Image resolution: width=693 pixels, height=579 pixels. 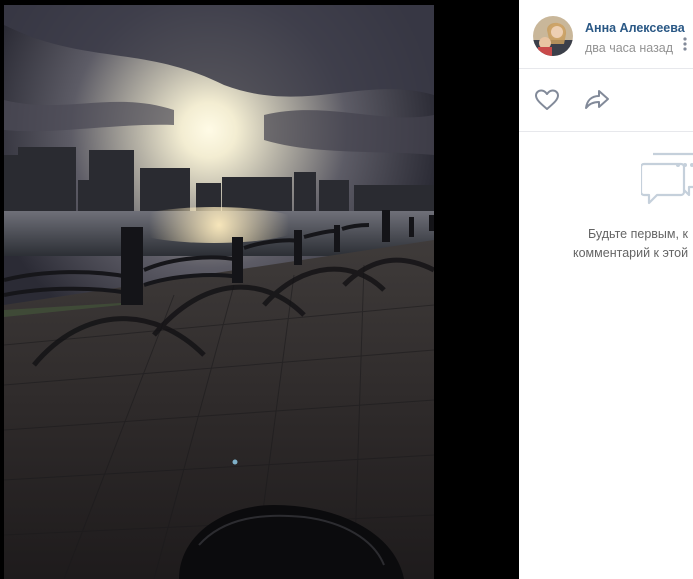 I want to click on share-button, so click(x=597, y=100).